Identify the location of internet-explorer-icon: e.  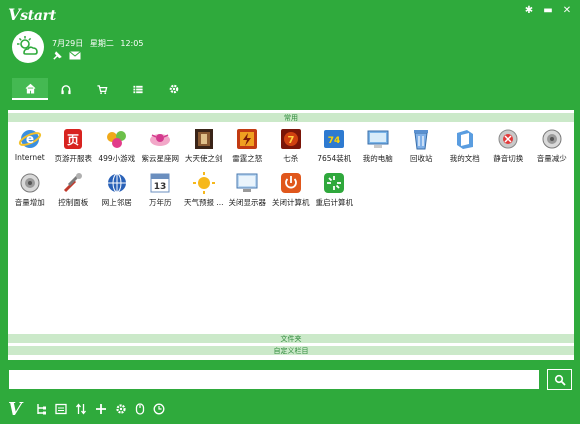
(29, 139).